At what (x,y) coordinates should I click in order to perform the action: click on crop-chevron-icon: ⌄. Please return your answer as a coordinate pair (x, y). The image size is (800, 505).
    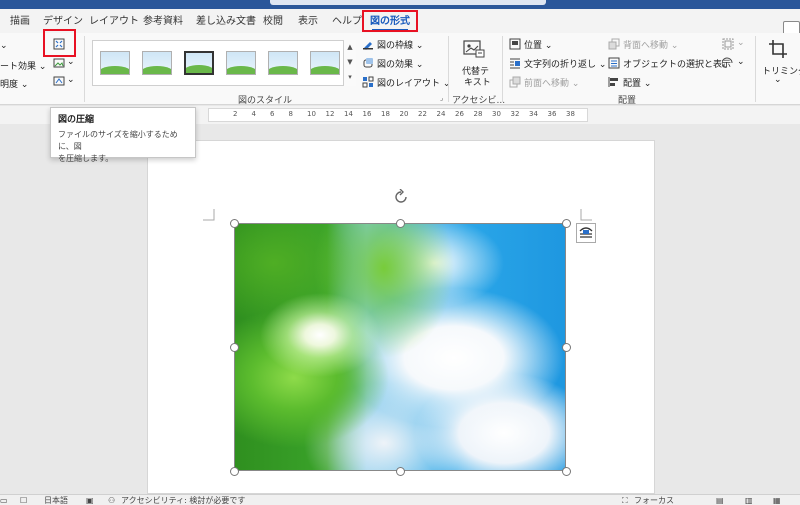
    Looking at the image, I should click on (778, 80).